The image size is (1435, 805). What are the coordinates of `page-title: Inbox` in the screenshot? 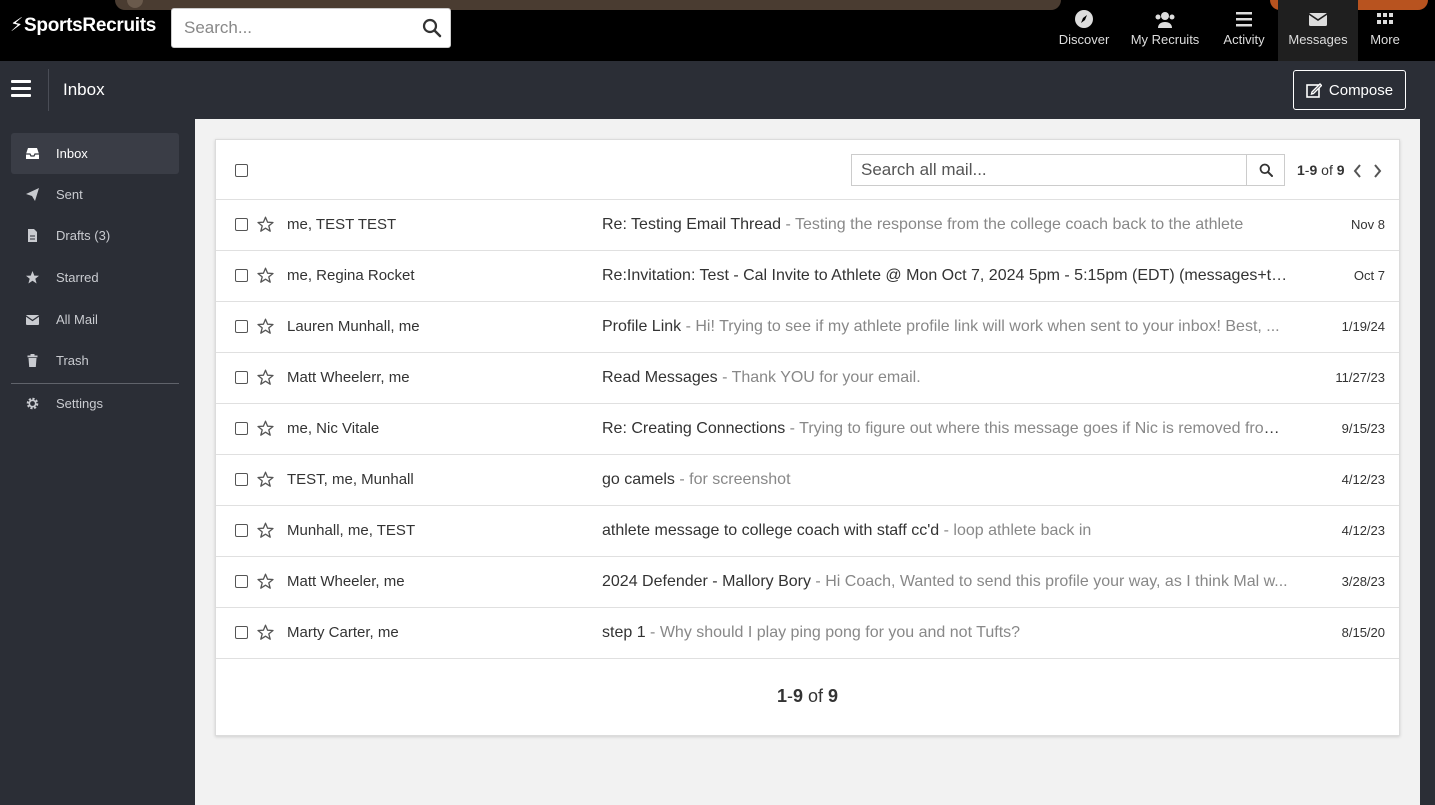 It's located at (84, 89).